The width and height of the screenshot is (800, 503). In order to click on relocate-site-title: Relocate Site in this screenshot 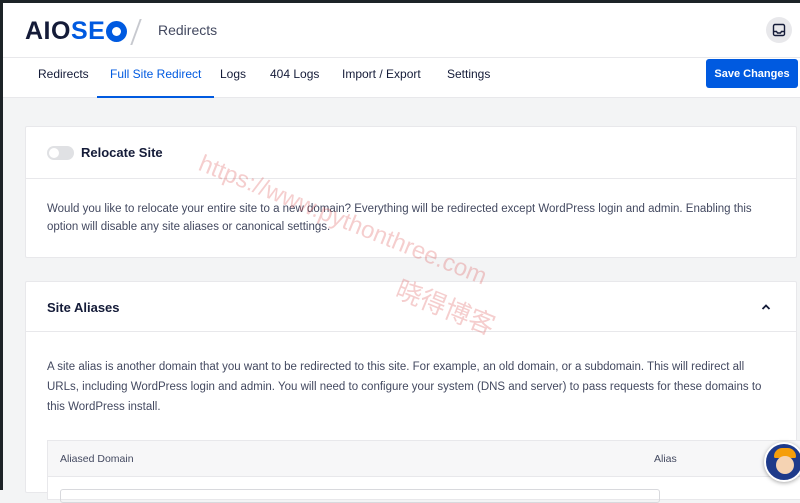, I will do `click(122, 152)`.